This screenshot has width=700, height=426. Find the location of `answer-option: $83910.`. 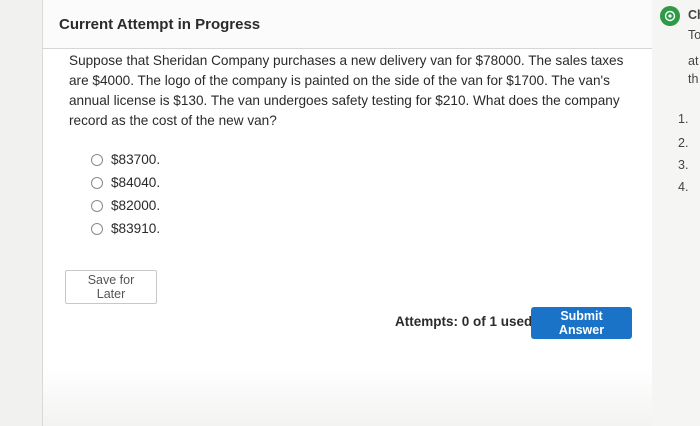

answer-option: $83910. is located at coordinates (125, 228).